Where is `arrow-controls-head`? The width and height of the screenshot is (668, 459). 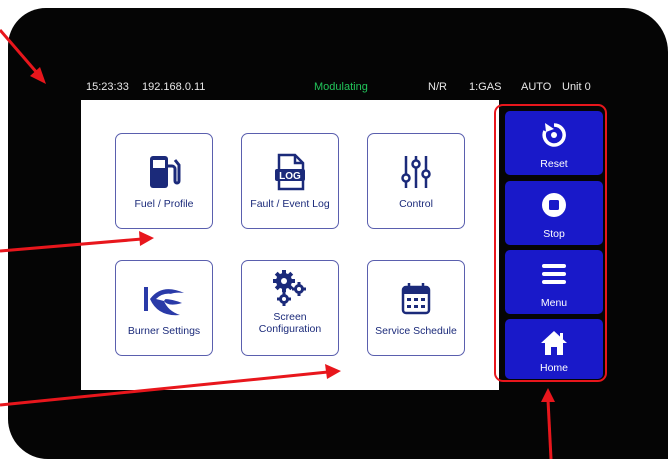
arrow-controls-head is located at coordinates (548, 395).